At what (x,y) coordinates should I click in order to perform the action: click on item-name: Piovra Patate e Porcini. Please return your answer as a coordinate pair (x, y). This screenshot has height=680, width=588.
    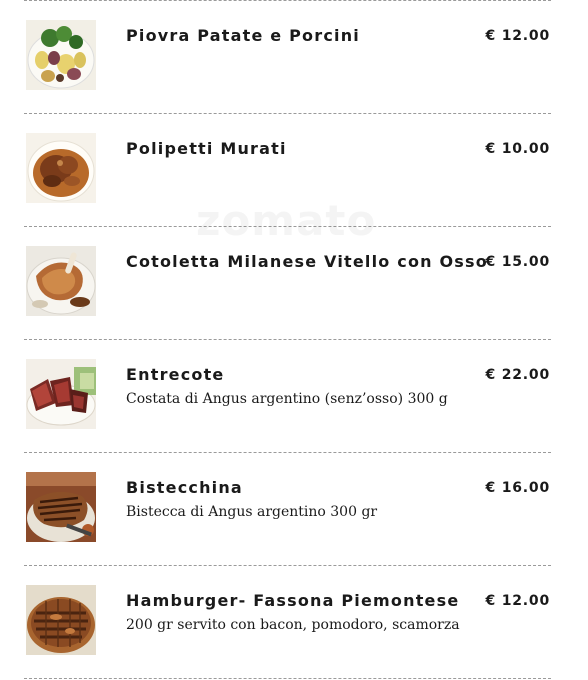
    Looking at the image, I should click on (243, 35).